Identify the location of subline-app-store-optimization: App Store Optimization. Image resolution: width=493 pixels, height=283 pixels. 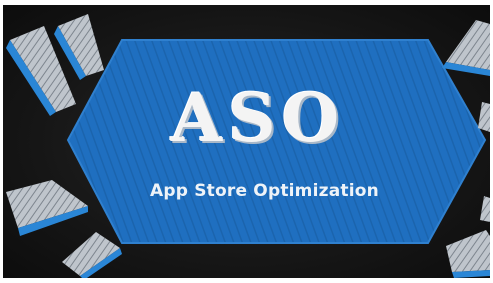
(264, 191).